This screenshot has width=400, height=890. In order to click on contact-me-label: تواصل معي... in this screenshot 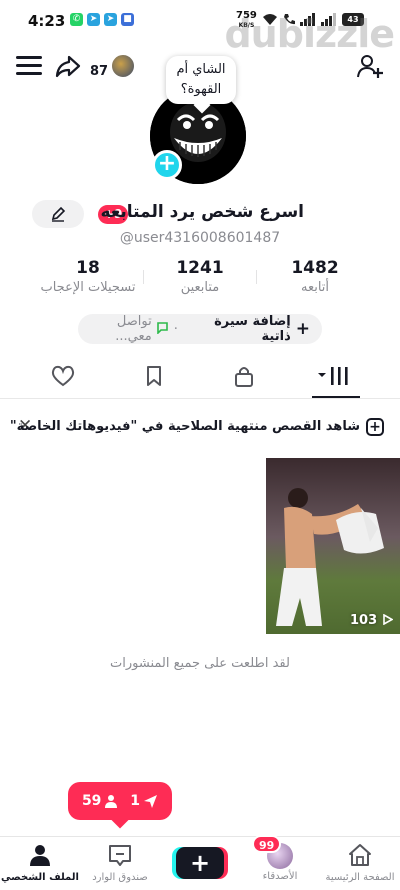, I will do `click(114, 329)`.